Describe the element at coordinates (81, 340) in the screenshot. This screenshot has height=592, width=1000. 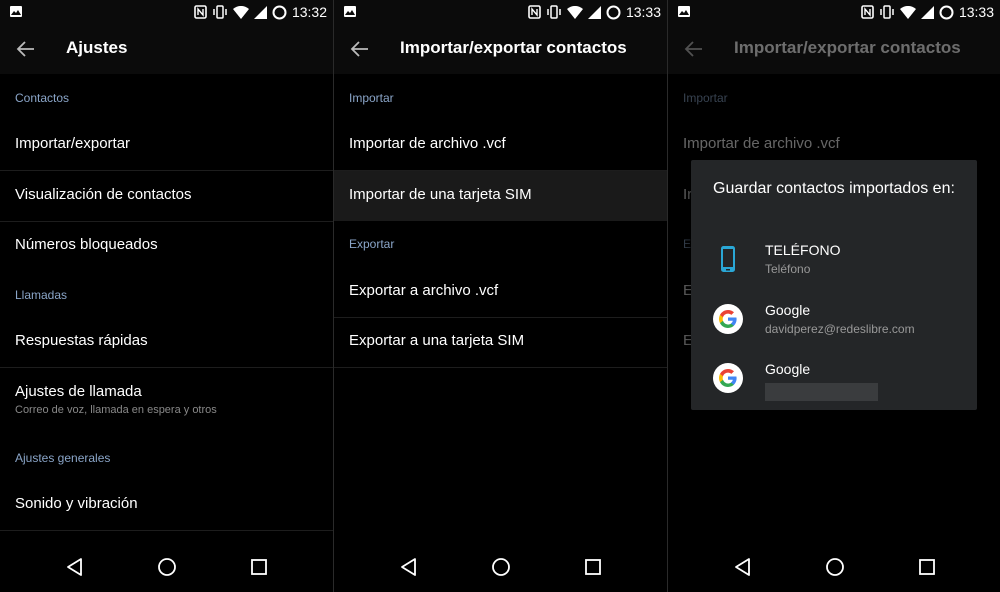
I see `item-label: Respuestas rápidas` at that location.